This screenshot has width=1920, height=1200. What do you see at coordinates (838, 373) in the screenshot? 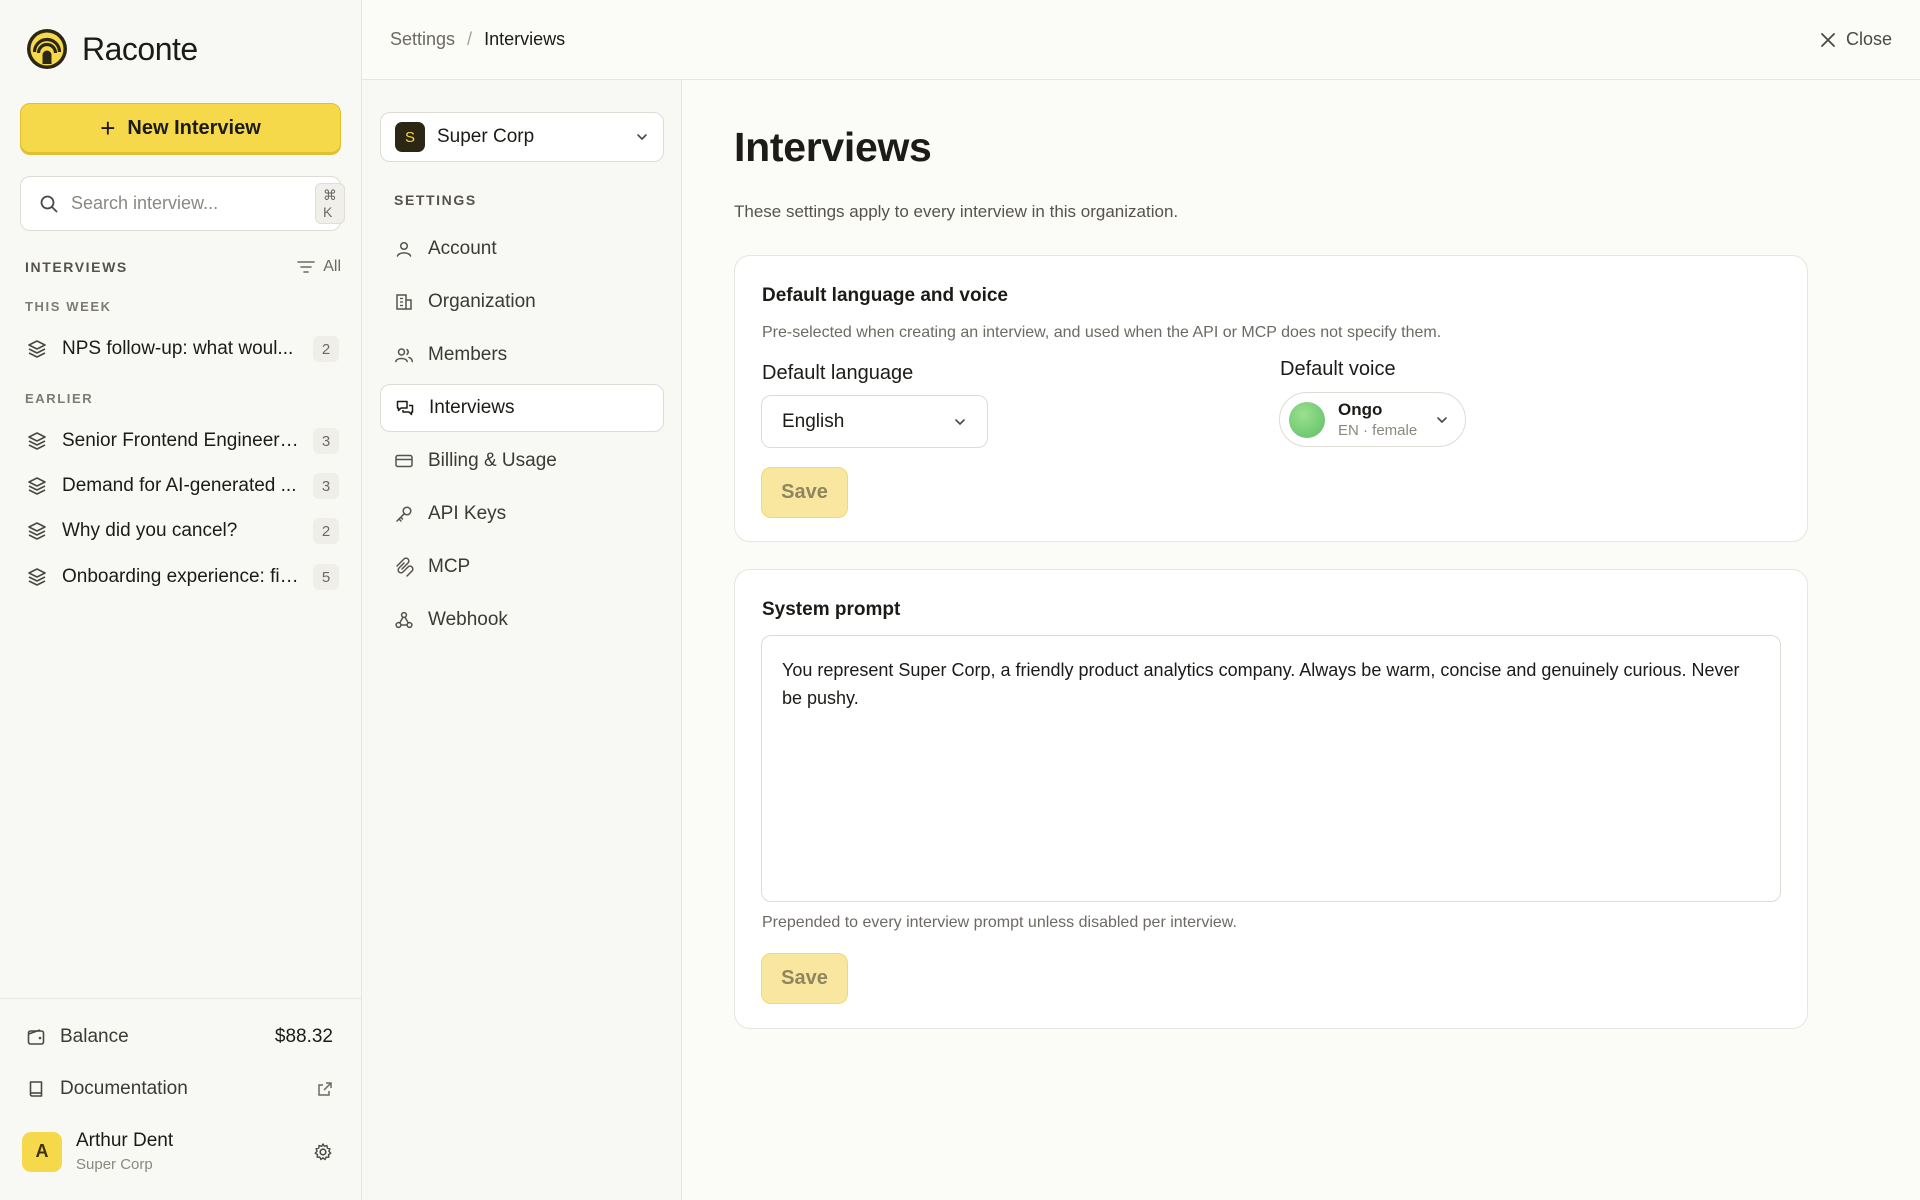
I see `language-label: Default language` at bounding box center [838, 373].